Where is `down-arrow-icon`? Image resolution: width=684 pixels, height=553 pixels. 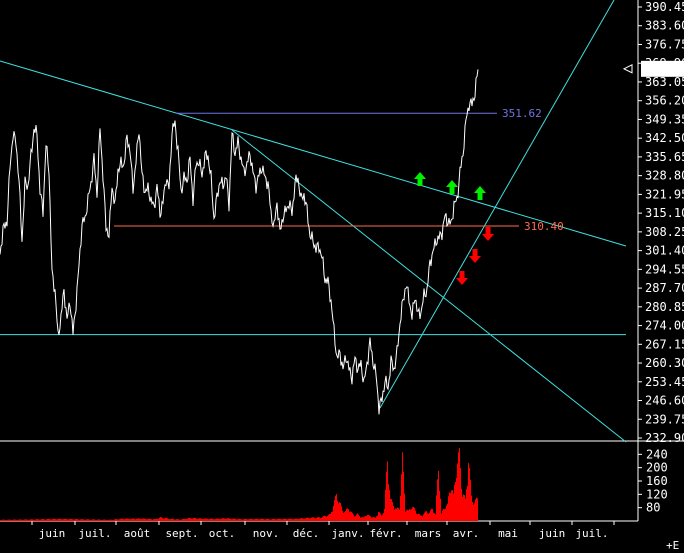 down-arrow-icon is located at coordinates (475, 256).